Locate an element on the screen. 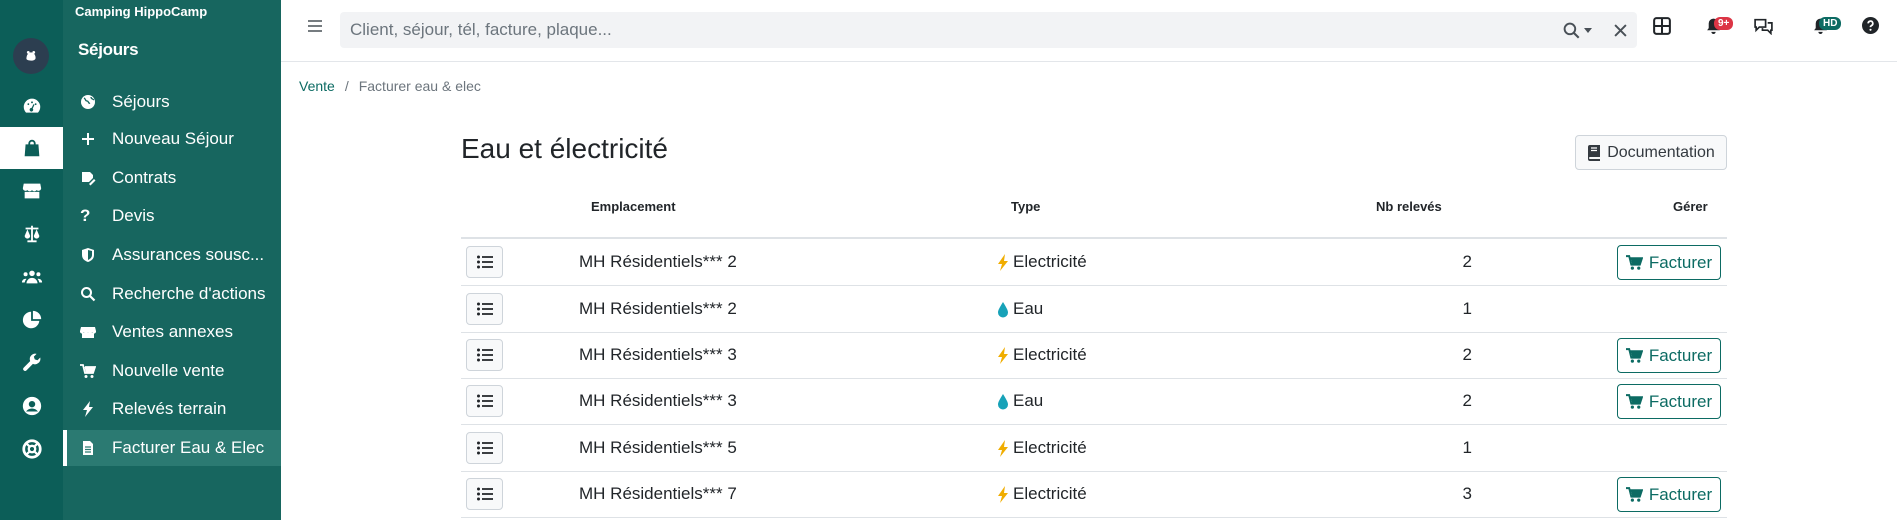 The width and height of the screenshot is (1897, 520). question-icon: ? is located at coordinates (85, 215).